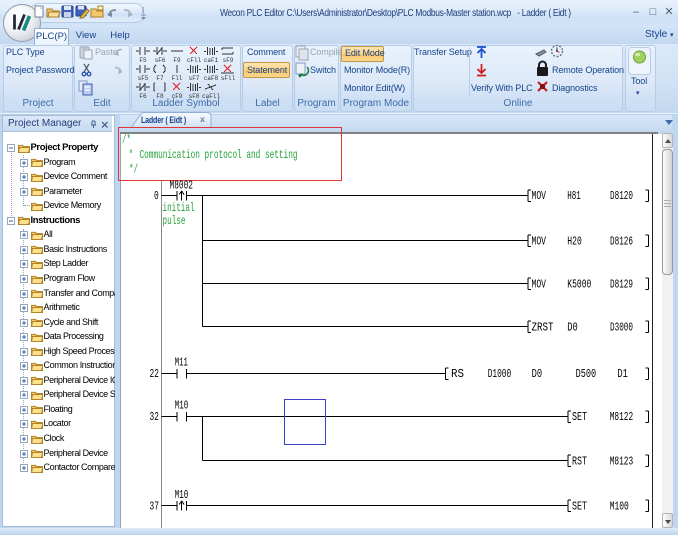  I want to click on svg-text: D1, so click(622, 374).